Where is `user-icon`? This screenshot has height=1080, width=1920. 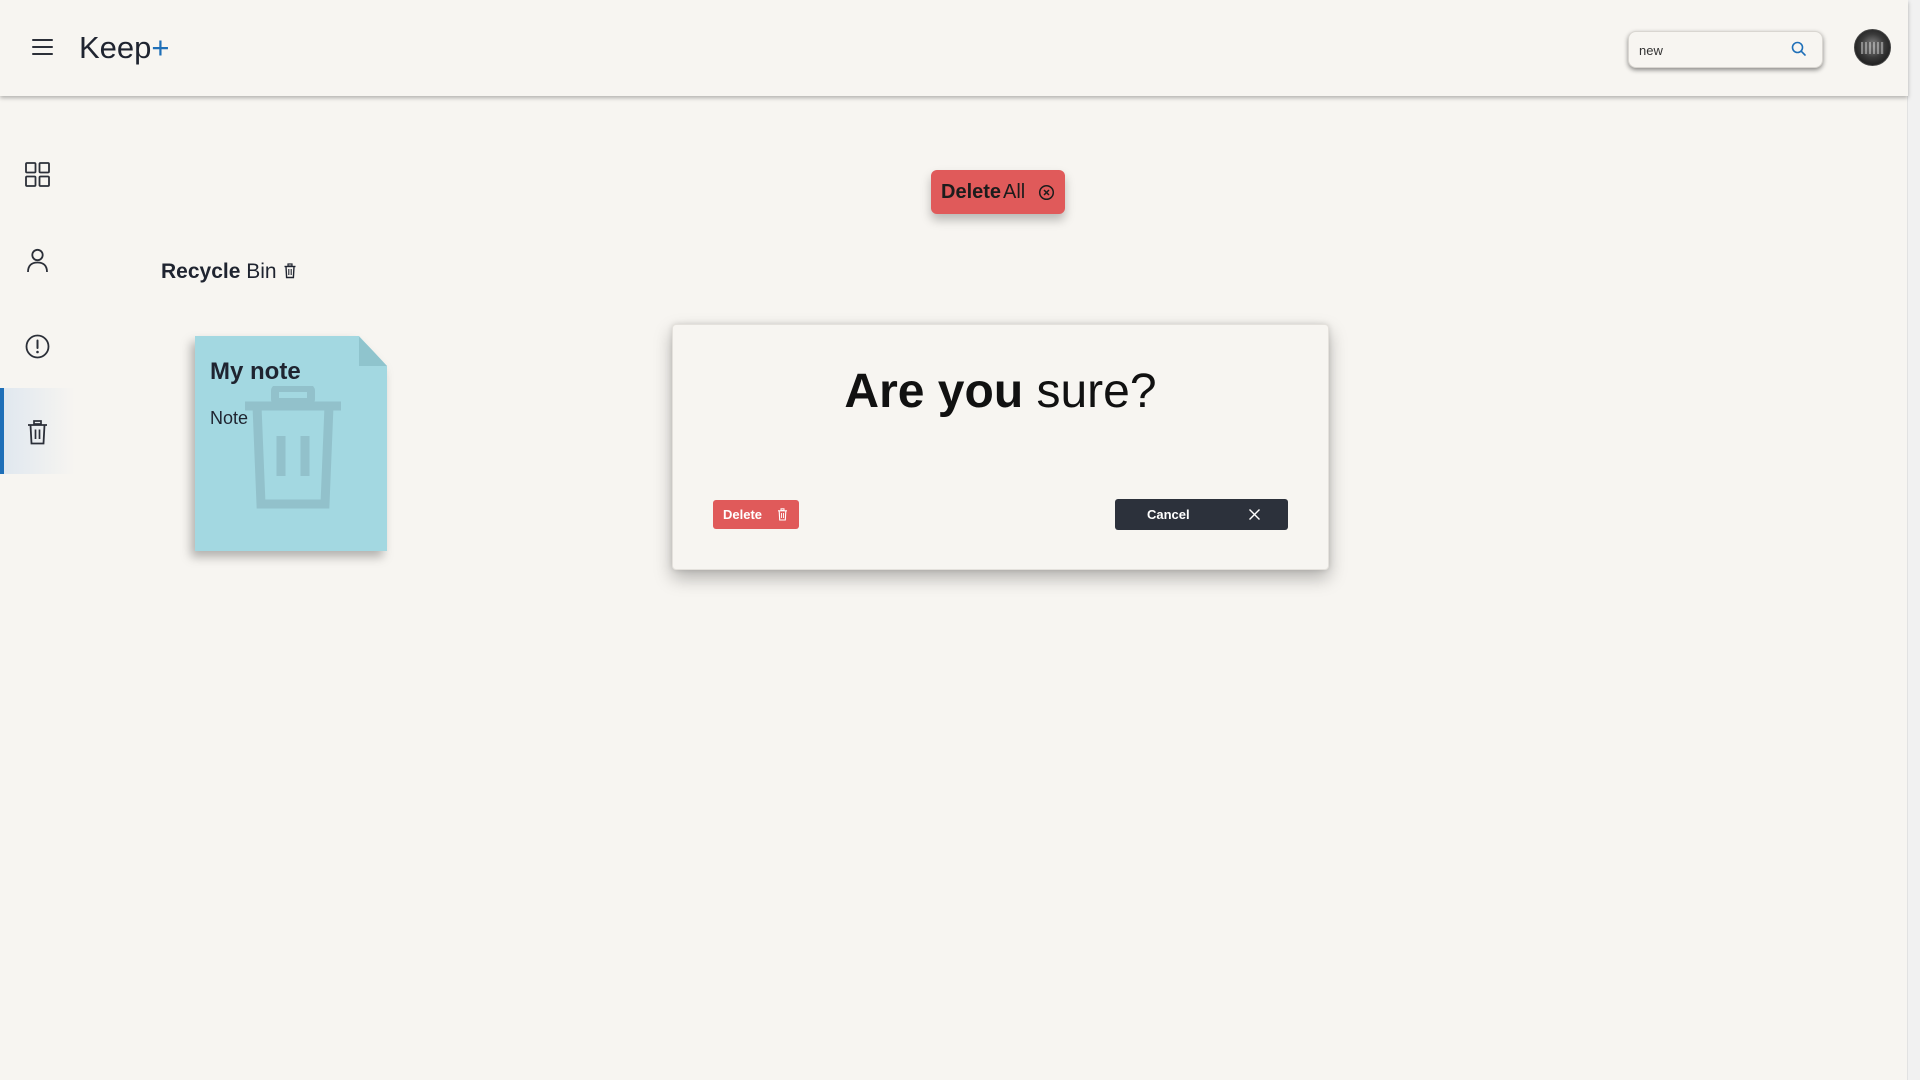
user-icon is located at coordinates (37, 260).